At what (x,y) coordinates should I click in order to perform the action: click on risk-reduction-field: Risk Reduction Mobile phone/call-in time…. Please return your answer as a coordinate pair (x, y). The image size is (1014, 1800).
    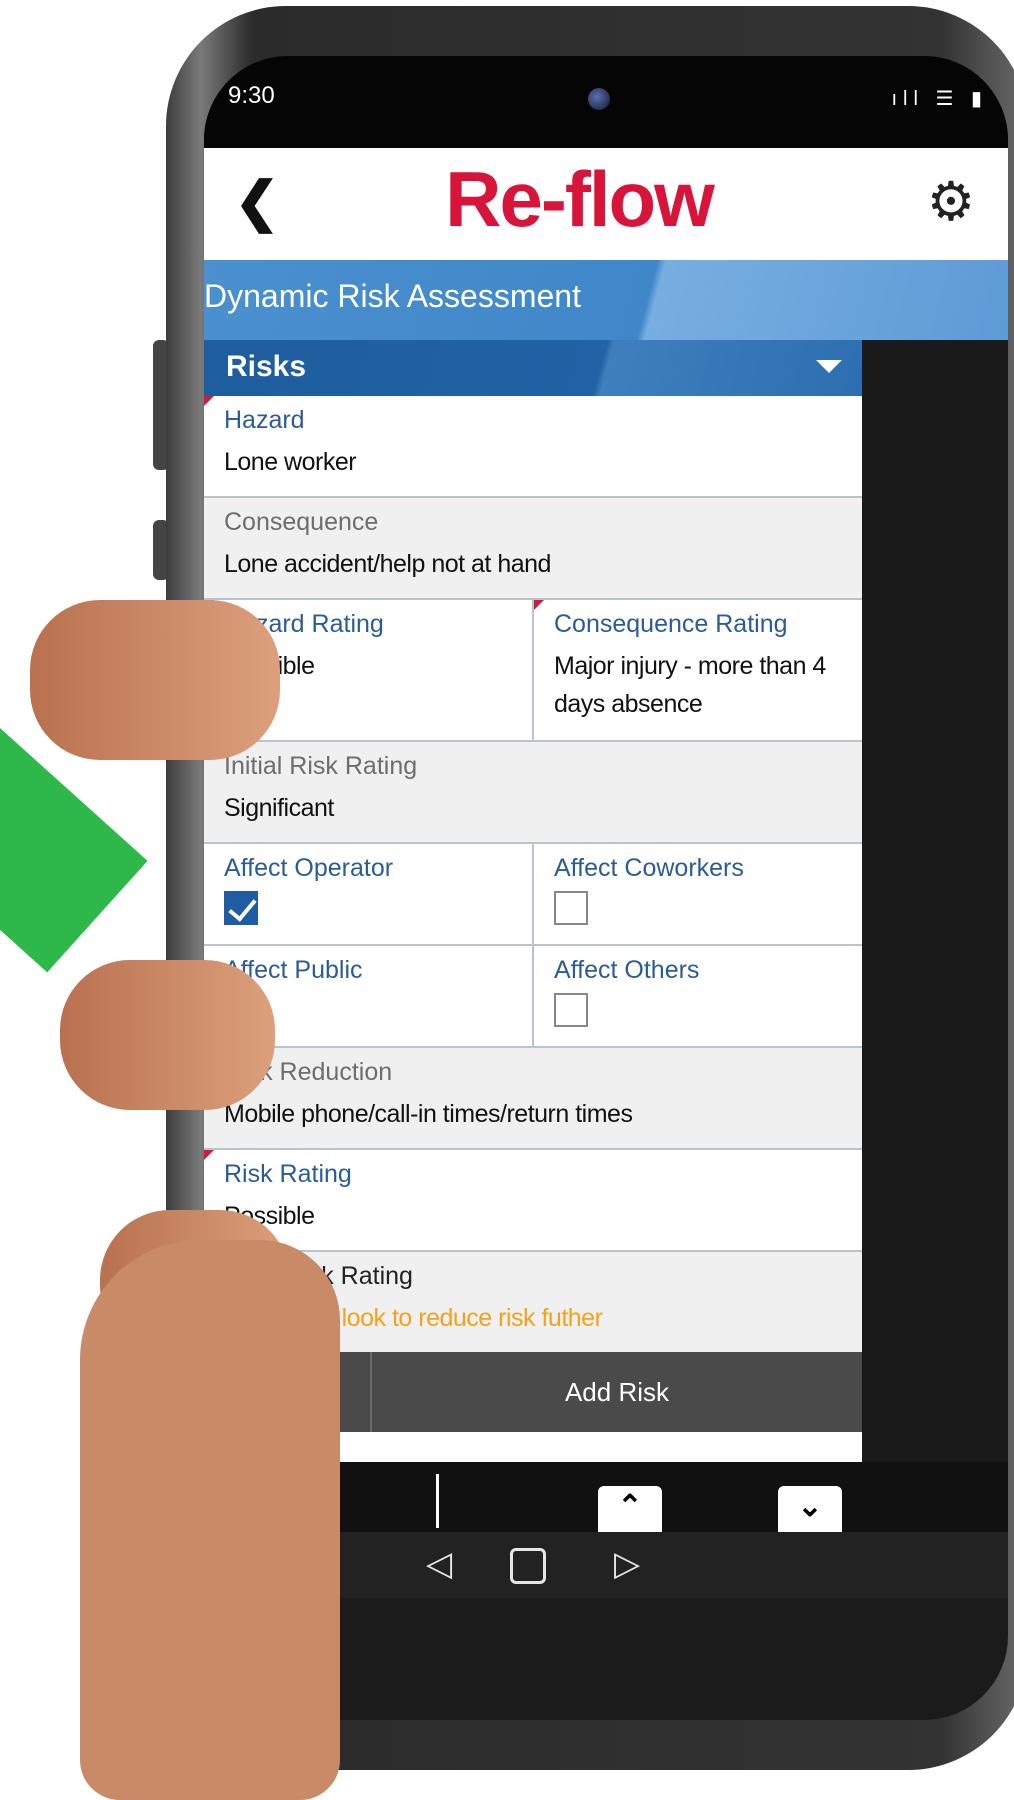
    Looking at the image, I should click on (533, 1098).